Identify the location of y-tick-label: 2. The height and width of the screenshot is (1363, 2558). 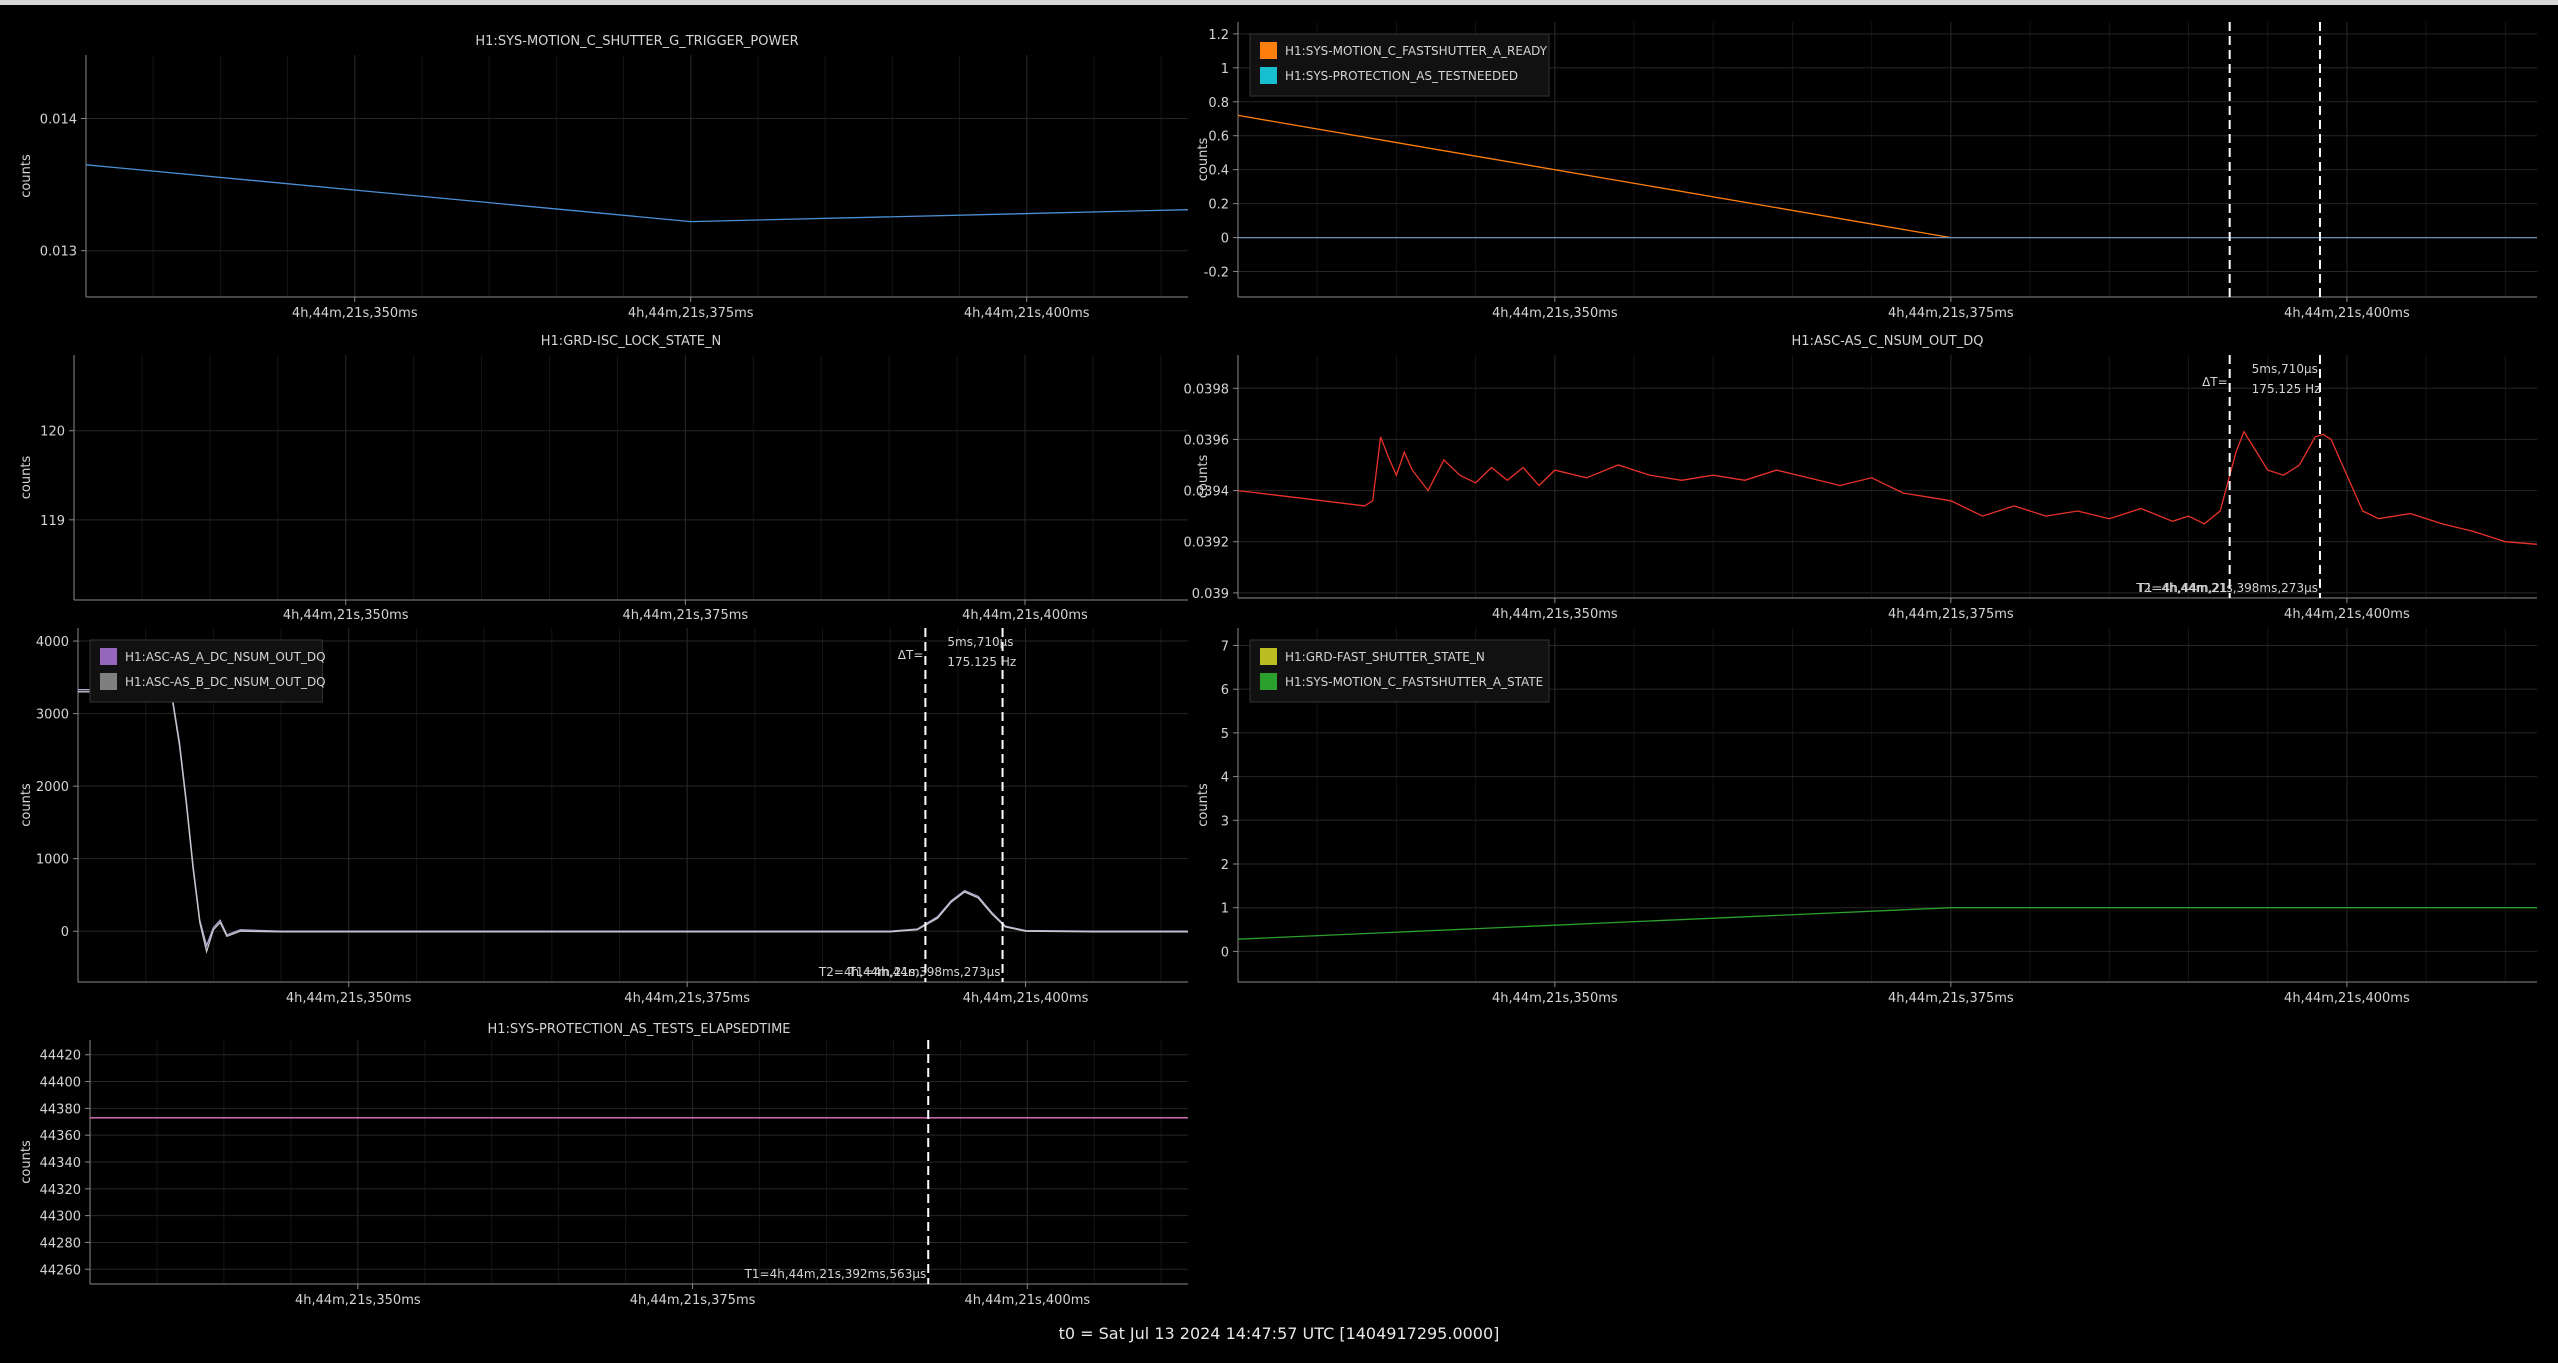
(1225, 865).